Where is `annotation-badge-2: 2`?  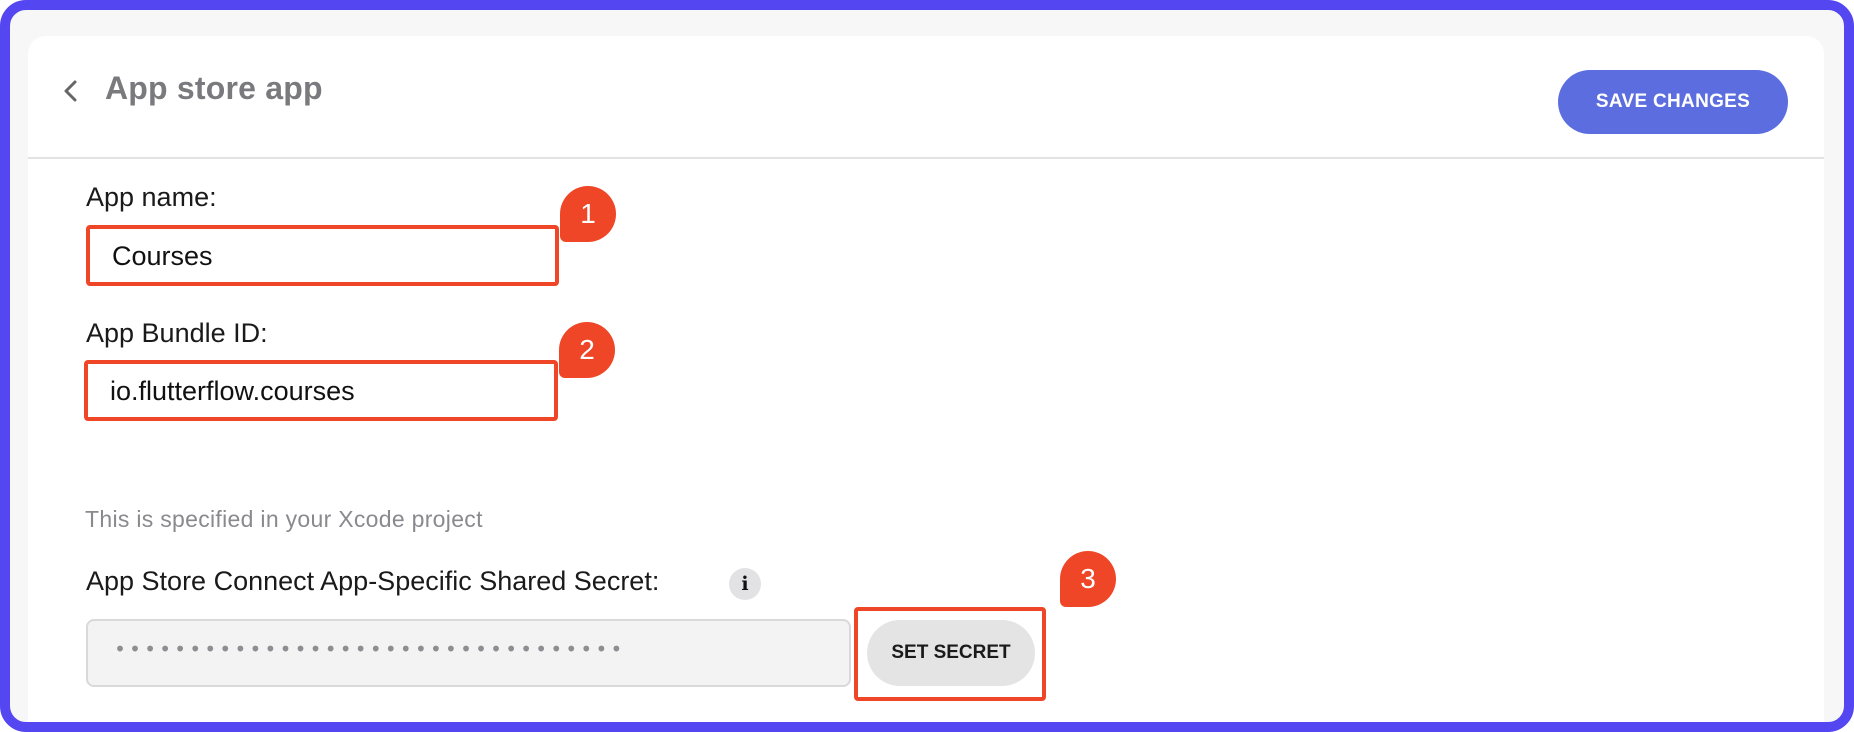
annotation-badge-2: 2 is located at coordinates (587, 350).